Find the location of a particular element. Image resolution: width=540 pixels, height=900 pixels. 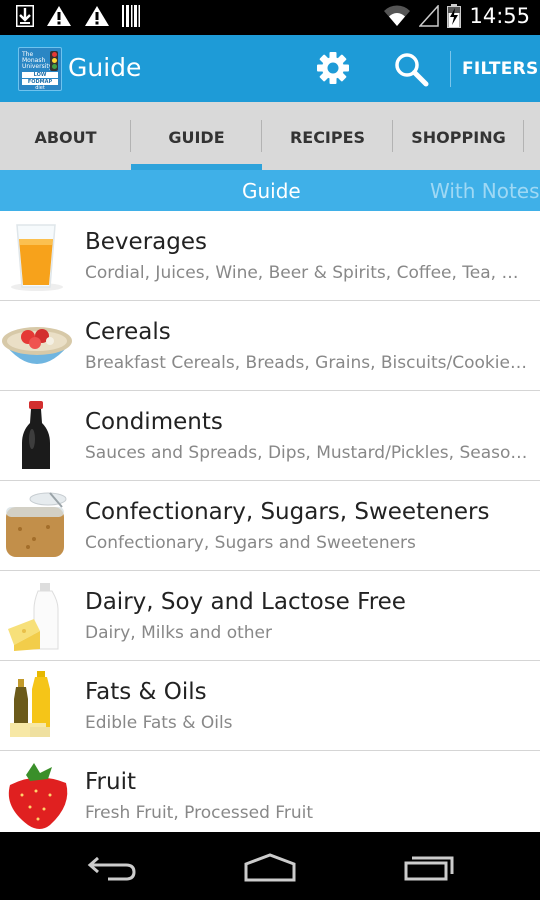

list-item-title: Beverages is located at coordinates (146, 242).